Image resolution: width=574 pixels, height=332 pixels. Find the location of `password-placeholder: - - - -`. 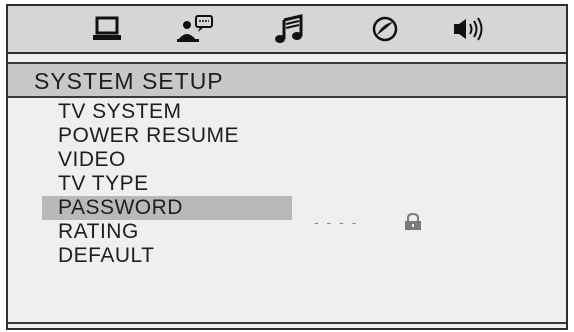

password-placeholder: - - - - is located at coordinates (336, 222).